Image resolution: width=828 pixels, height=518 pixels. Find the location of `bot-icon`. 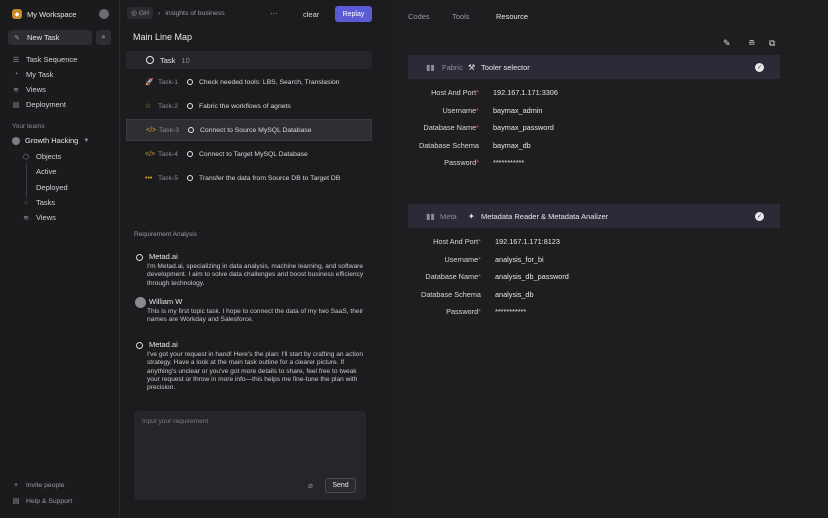

bot-icon is located at coordinates (139, 345).